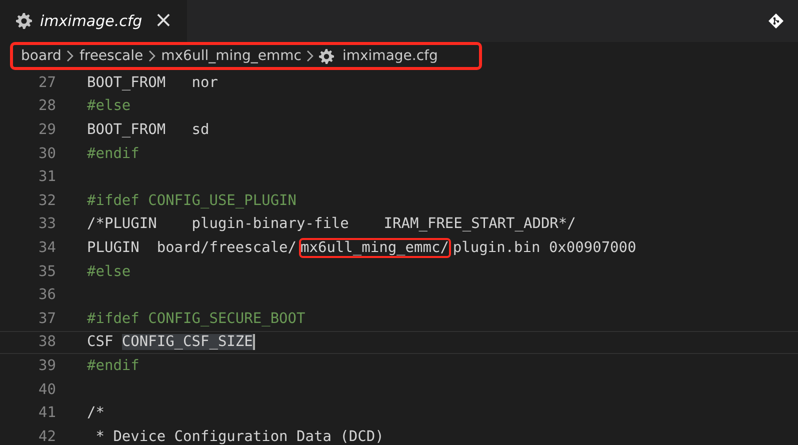 Image resolution: width=798 pixels, height=445 pixels. What do you see at coordinates (47, 177) in the screenshot?
I see `line-number: 31` at bounding box center [47, 177].